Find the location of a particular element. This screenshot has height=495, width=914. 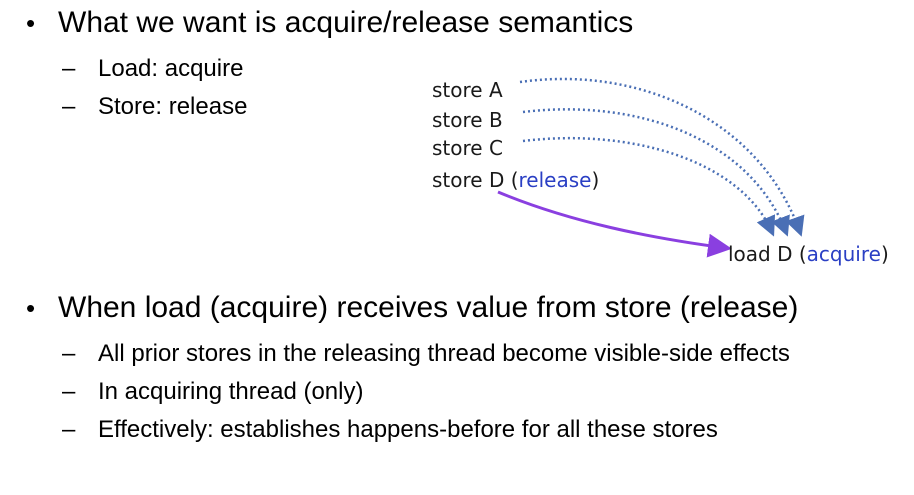

acquire-keyword: acquire is located at coordinates (843, 254).